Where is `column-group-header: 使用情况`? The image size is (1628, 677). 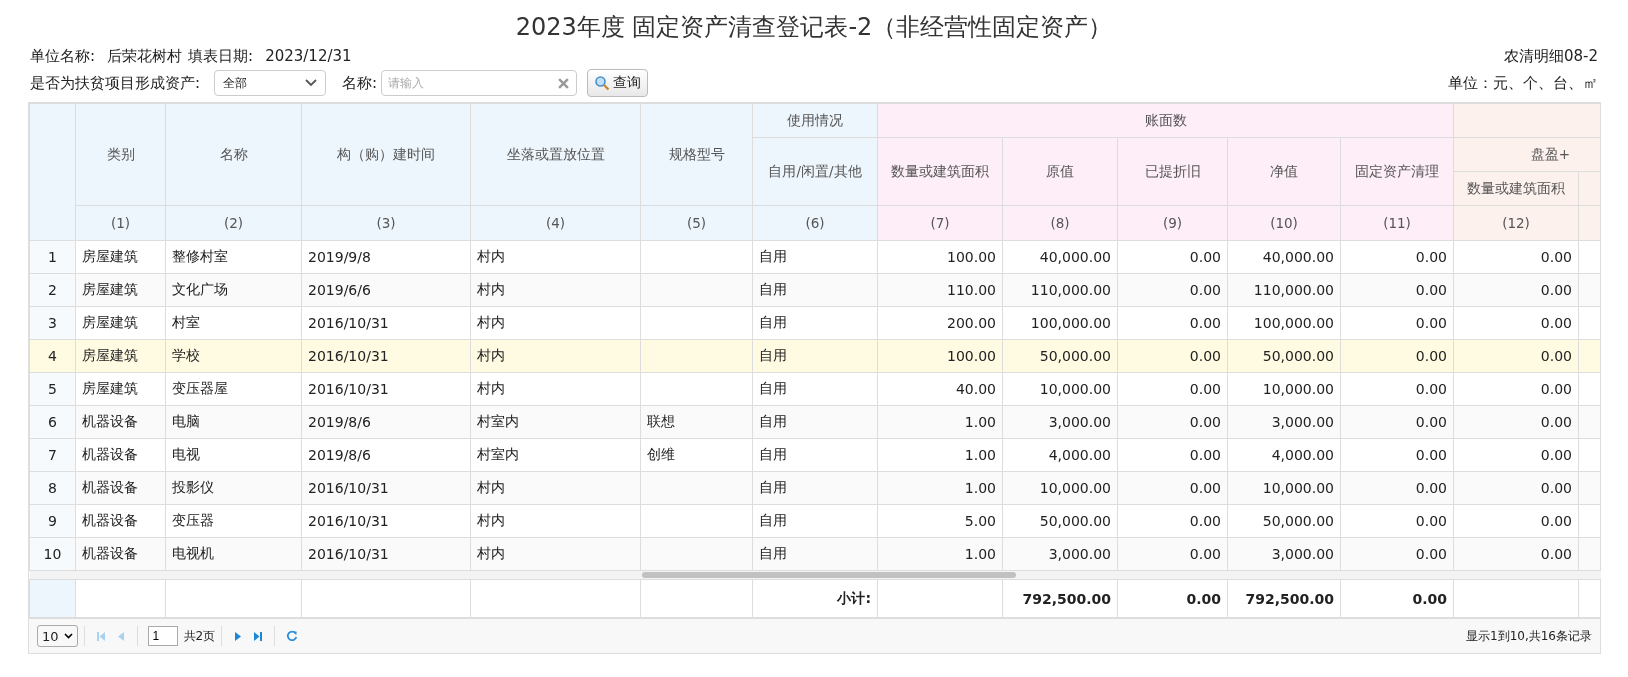
column-group-header: 使用情况 is located at coordinates (815, 120).